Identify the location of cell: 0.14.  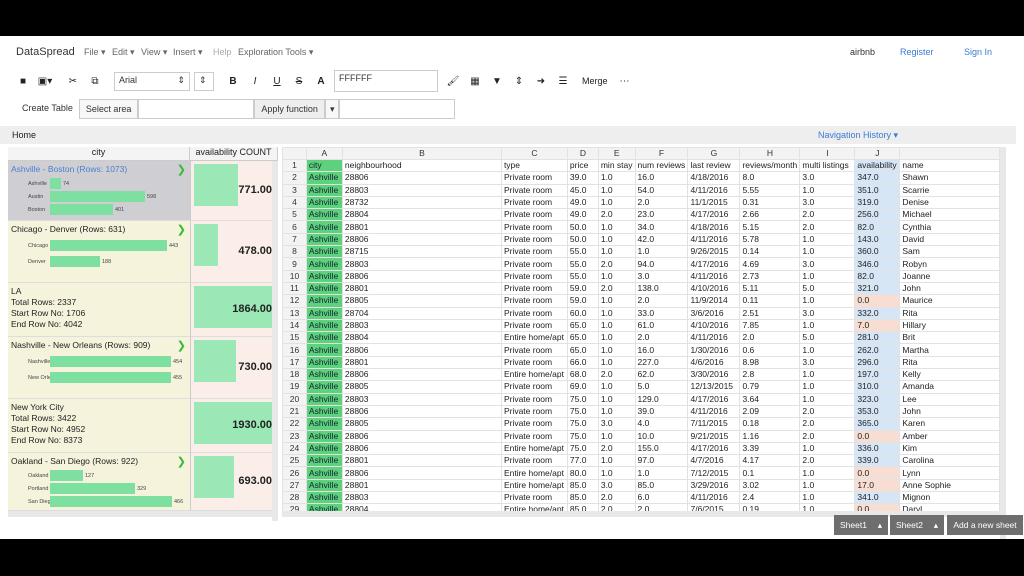
(770, 252).